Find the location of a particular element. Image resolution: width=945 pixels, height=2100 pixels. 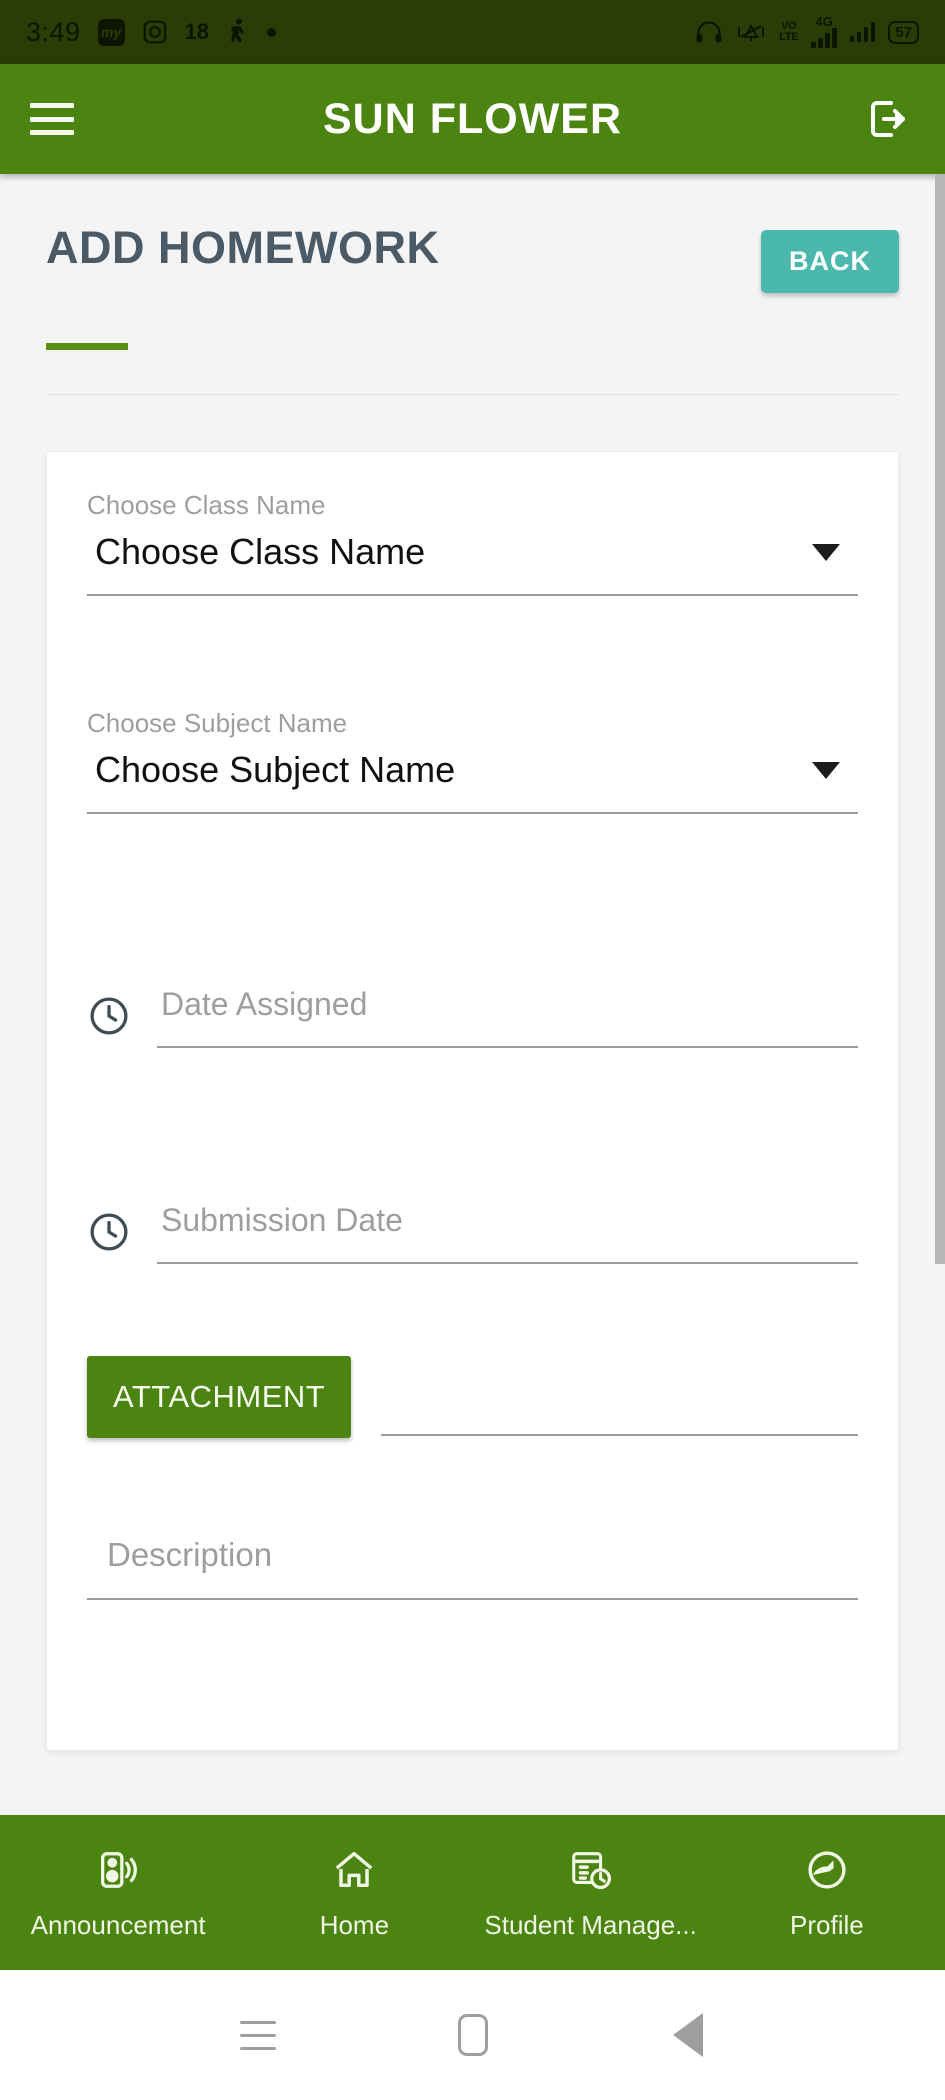

class-name-field: Choose Class Name Choose Class Name is located at coordinates (472, 542).